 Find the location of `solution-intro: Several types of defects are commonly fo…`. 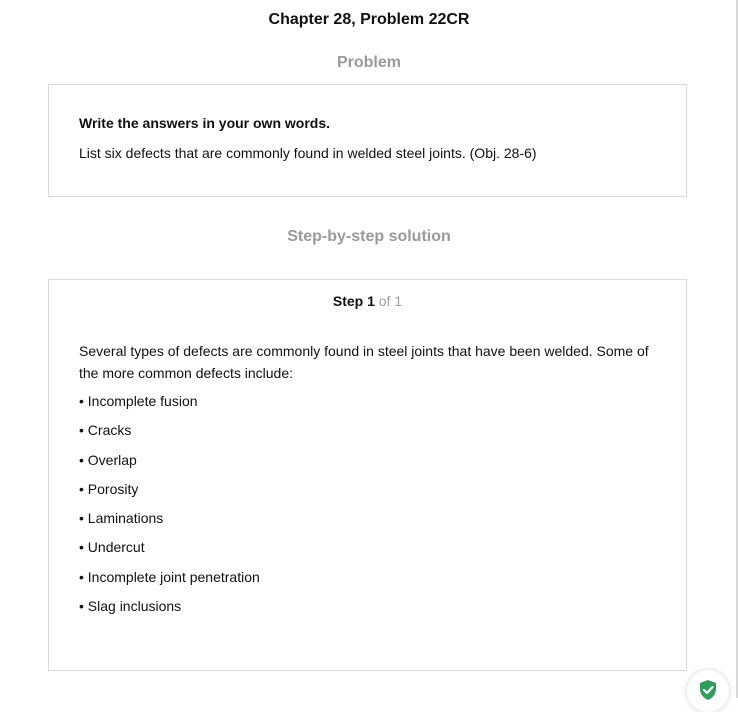

solution-intro: Several types of defects are commonly fo… is located at coordinates (364, 362).